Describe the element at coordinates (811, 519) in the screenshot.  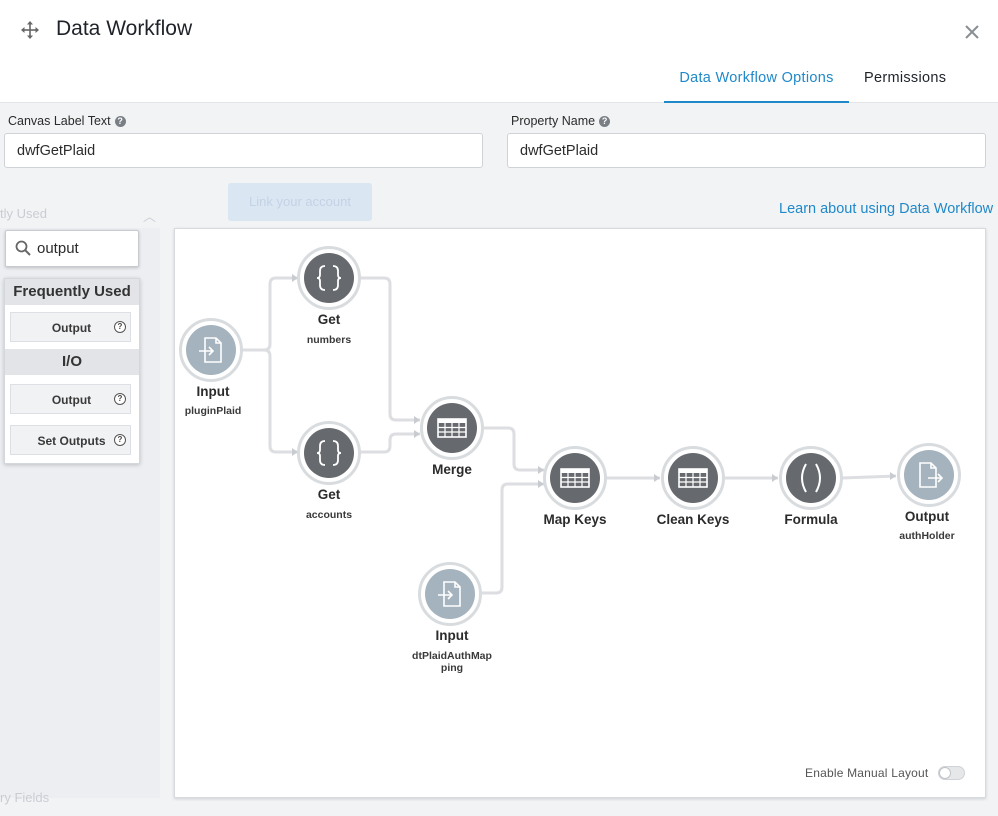
I see `node-label: Formula` at that location.